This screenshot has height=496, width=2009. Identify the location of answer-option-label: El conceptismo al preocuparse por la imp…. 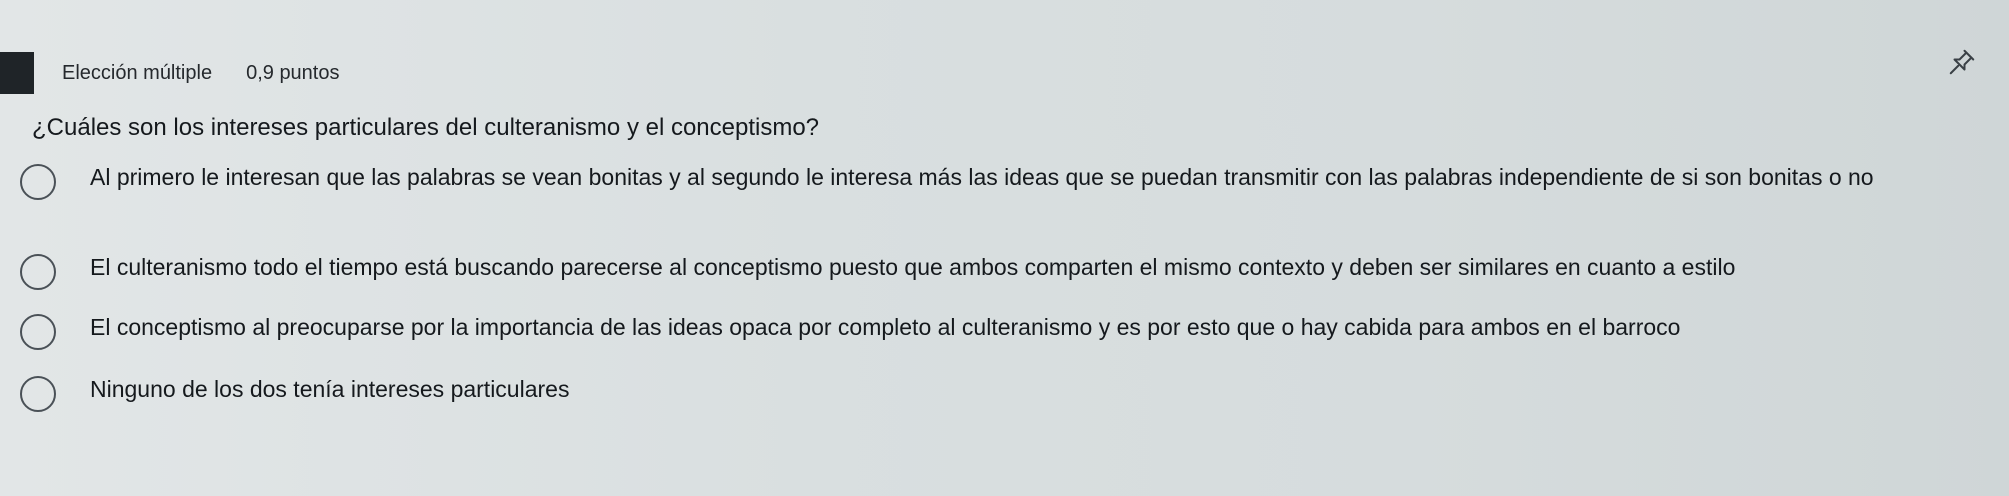
(885, 327).